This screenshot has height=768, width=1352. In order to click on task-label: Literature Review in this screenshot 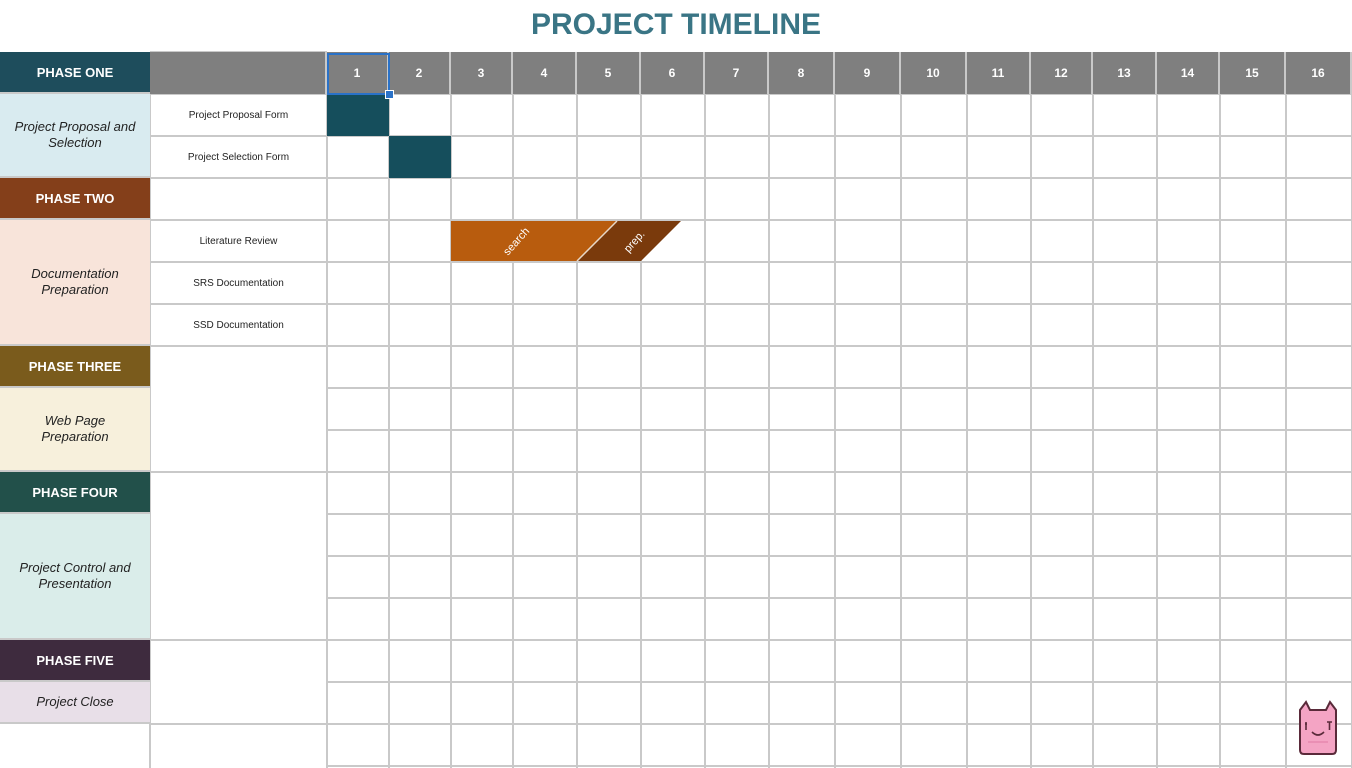, I will do `click(238, 241)`.